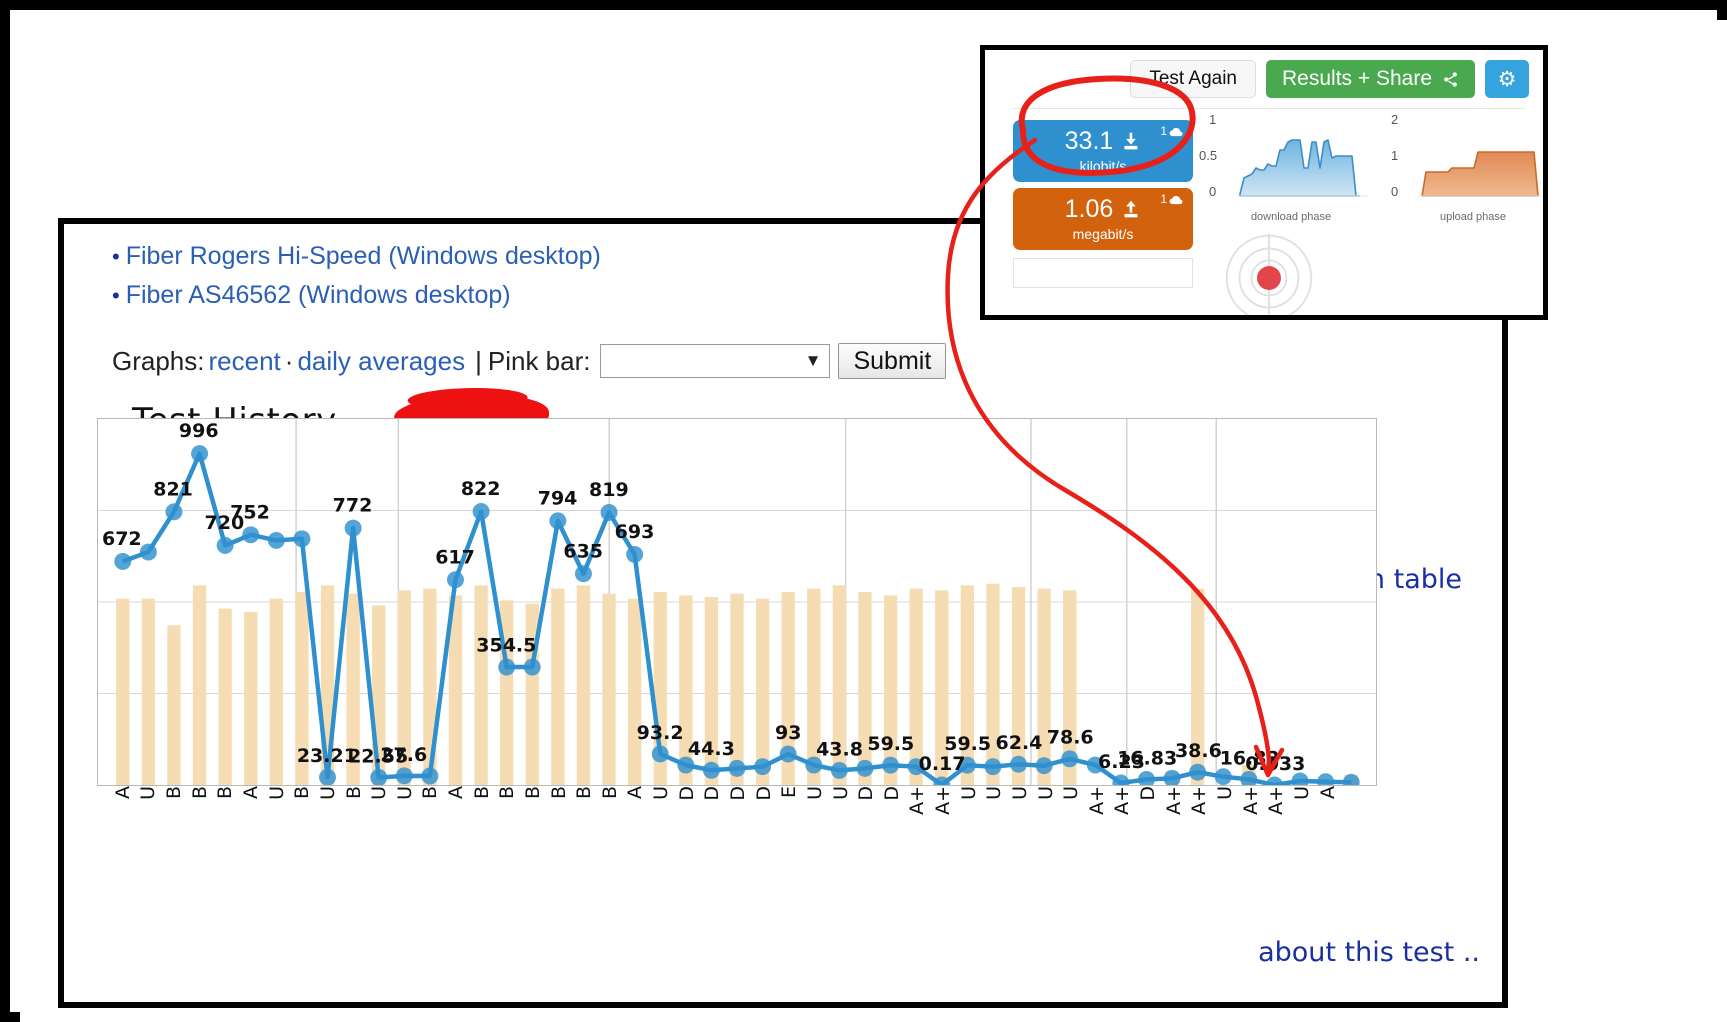  I want to click on settings-gear-button: ⚙, so click(1507, 79).